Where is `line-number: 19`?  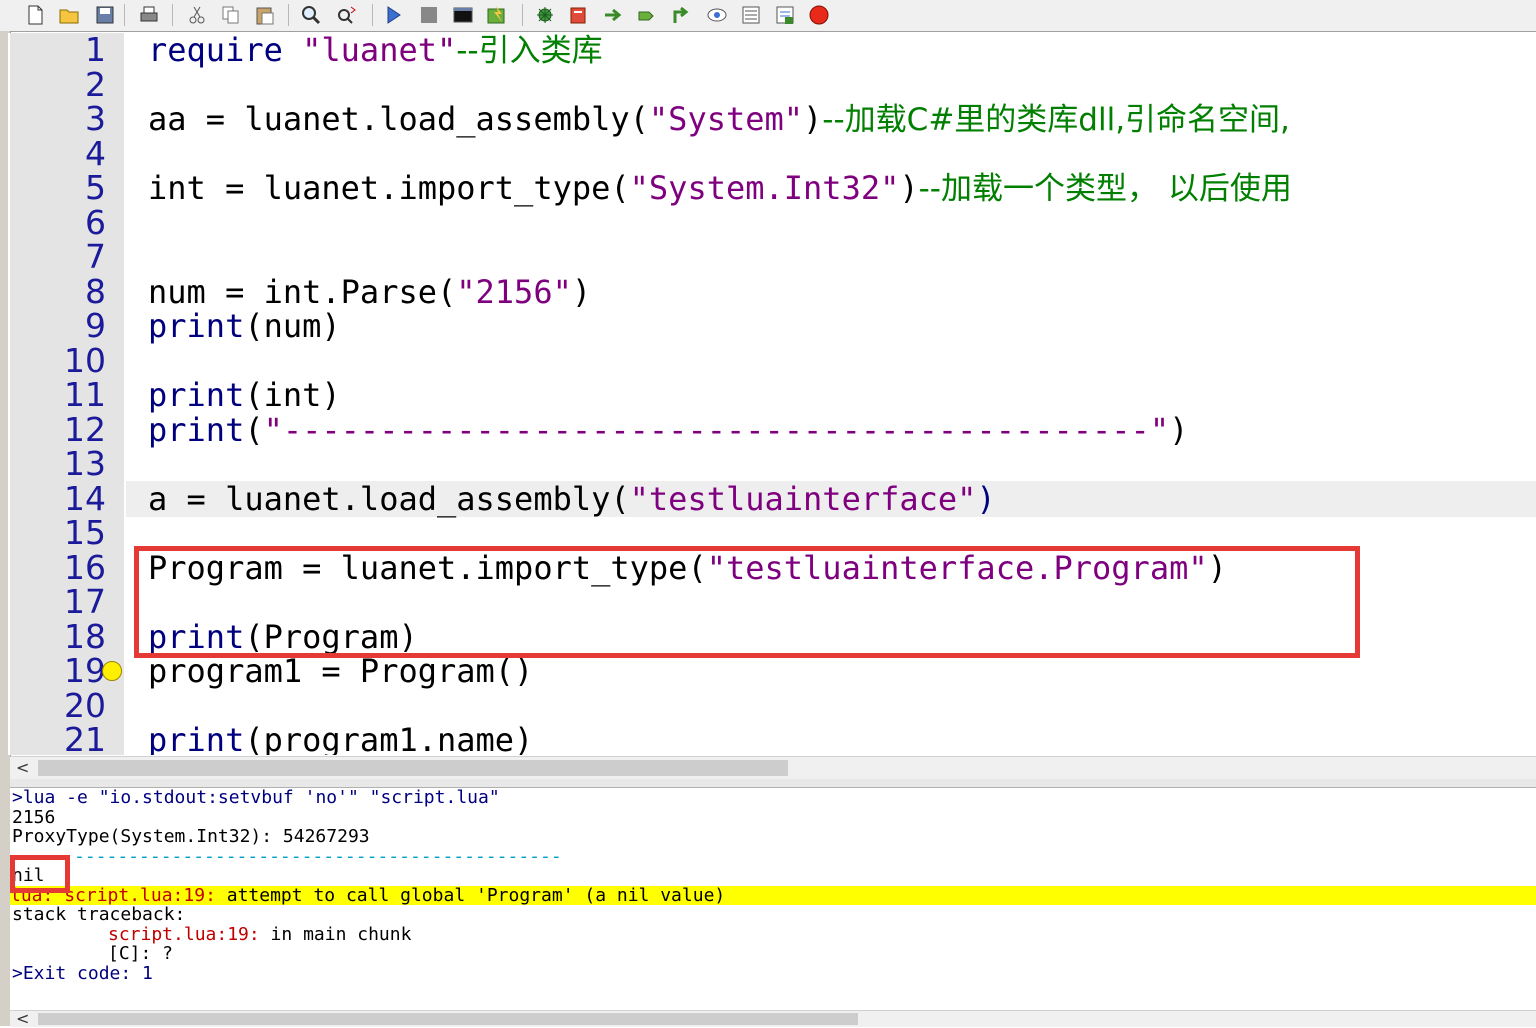 line-number: 19 is located at coordinates (85, 670).